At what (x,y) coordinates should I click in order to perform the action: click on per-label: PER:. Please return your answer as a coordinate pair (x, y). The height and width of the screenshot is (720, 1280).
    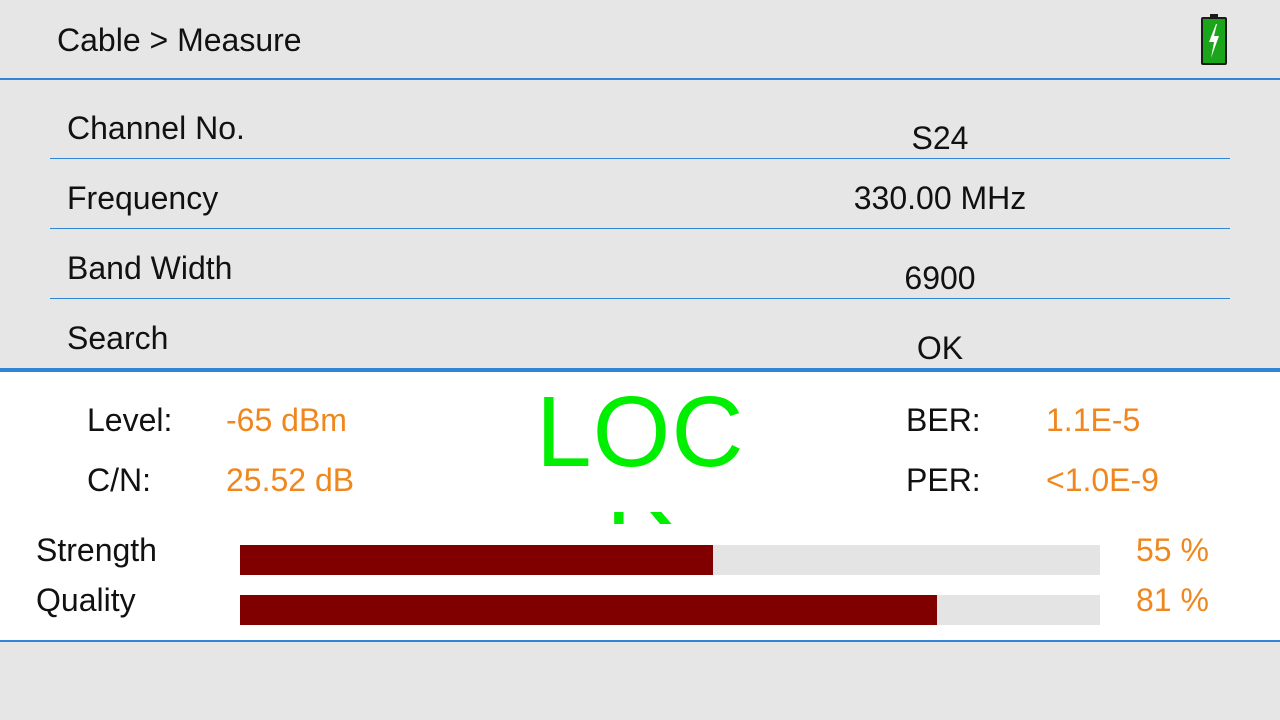
    Looking at the image, I should click on (943, 480).